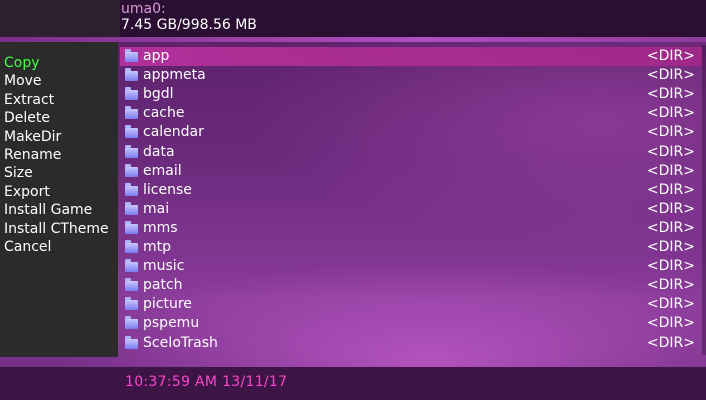 The image size is (706, 400). What do you see at coordinates (173, 132) in the screenshot?
I see `file-name: calendar` at bounding box center [173, 132].